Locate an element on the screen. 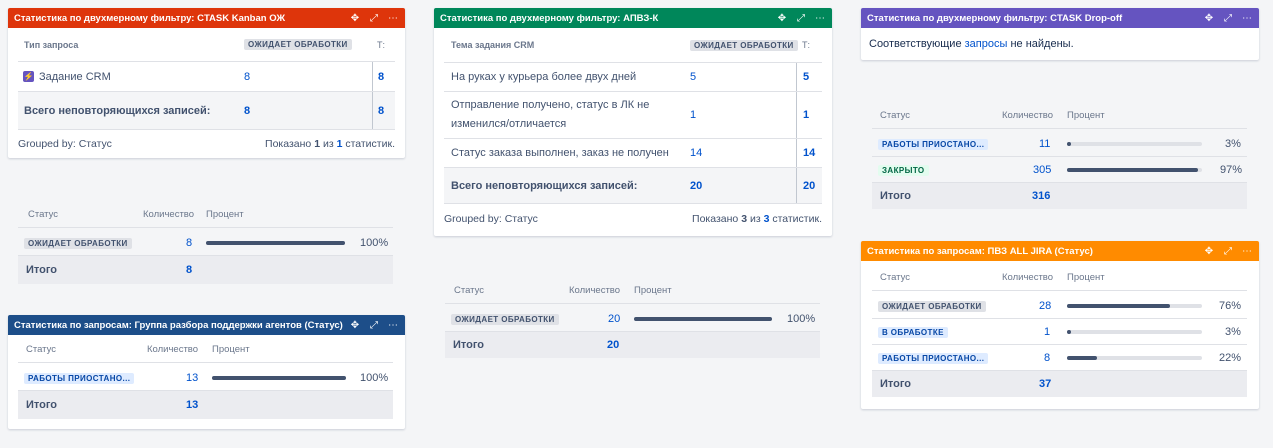 The width and height of the screenshot is (1273, 448). total-row: Итого 13 is located at coordinates (205, 405).